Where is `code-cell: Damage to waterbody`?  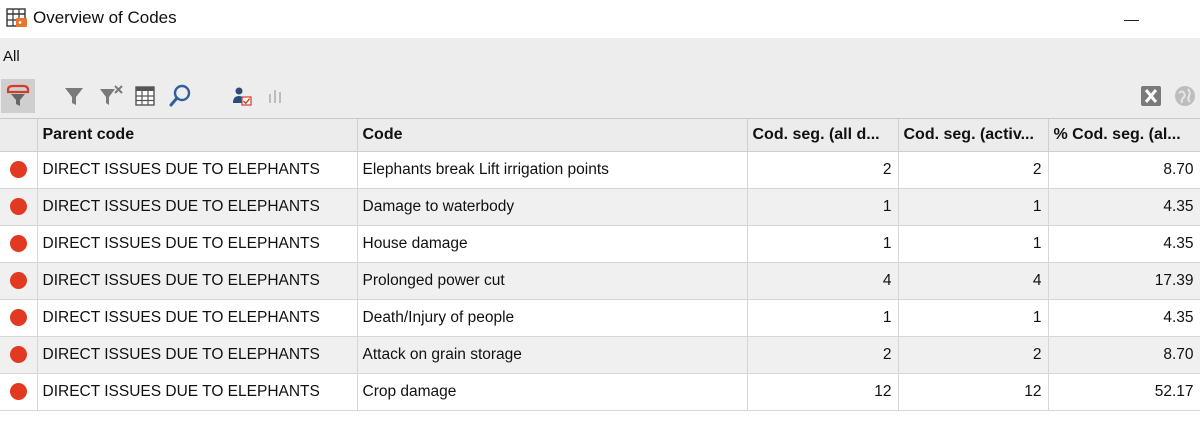 code-cell: Damage to waterbody is located at coordinates (552, 207).